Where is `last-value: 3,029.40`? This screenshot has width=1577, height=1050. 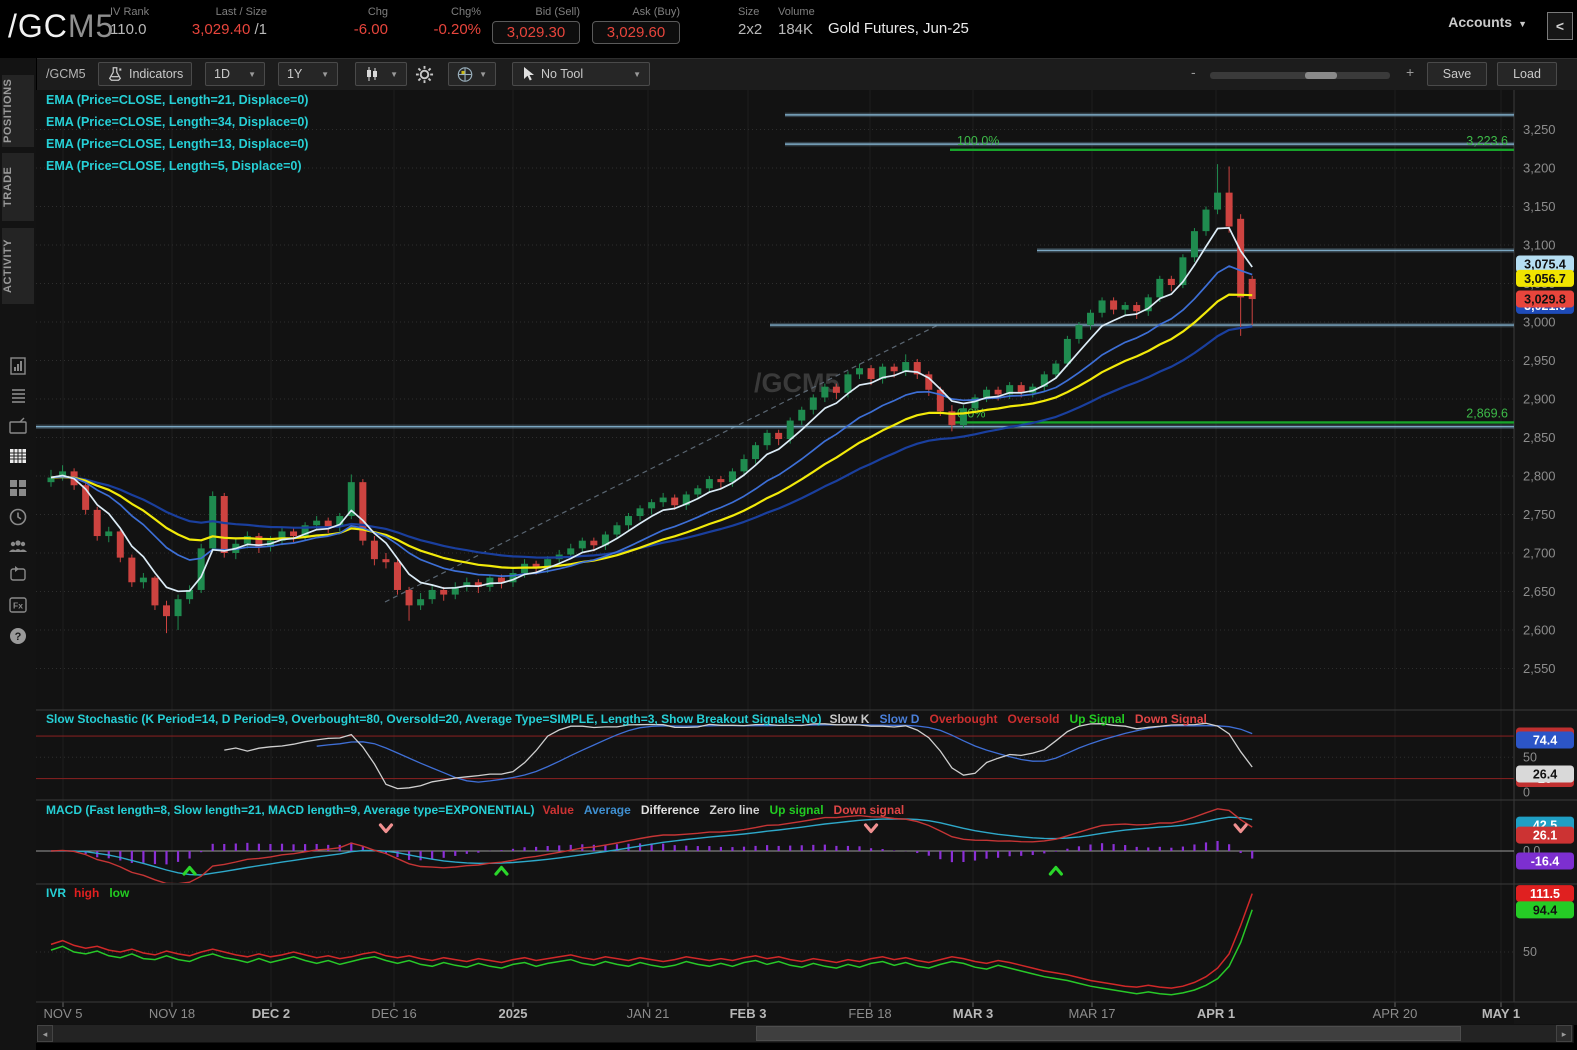 last-value: 3,029.40 is located at coordinates (221, 29).